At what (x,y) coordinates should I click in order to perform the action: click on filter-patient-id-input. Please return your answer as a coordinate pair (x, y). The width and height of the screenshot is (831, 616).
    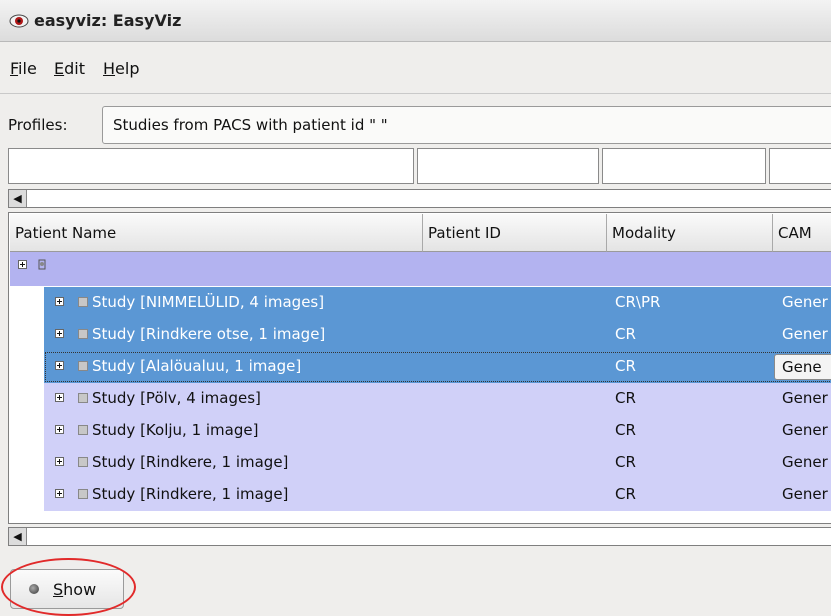
    Looking at the image, I should click on (508, 166).